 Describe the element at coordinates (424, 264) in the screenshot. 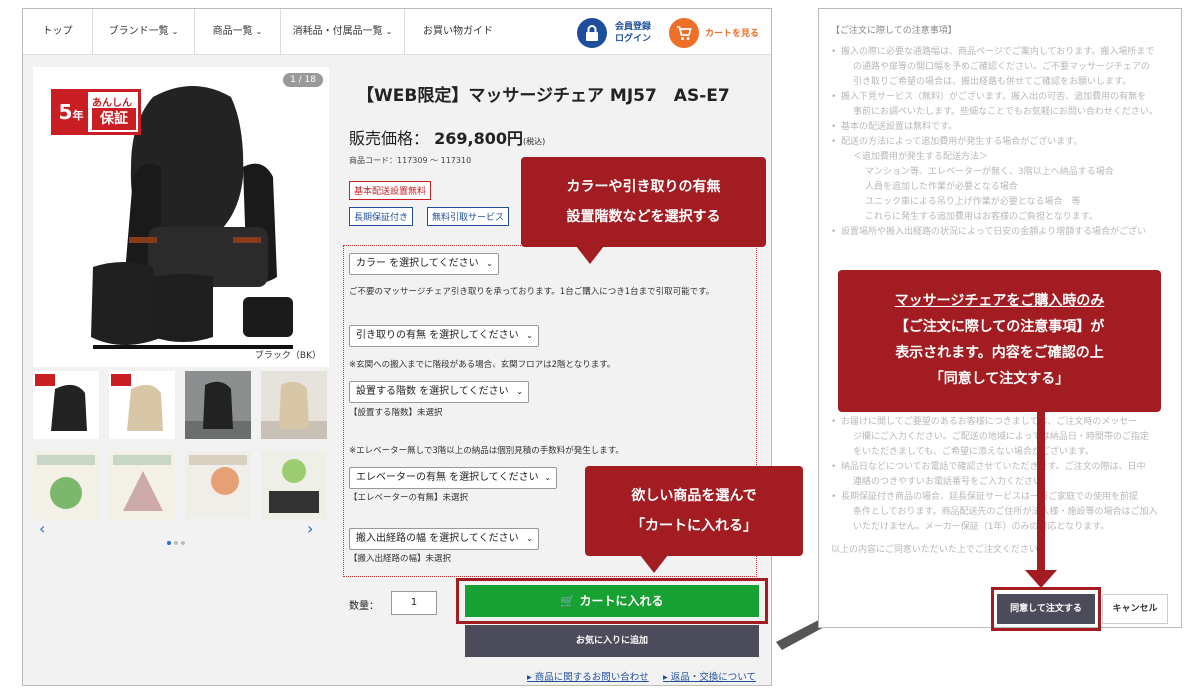

I see `color-select: カラー を選択してください ⌄` at that location.